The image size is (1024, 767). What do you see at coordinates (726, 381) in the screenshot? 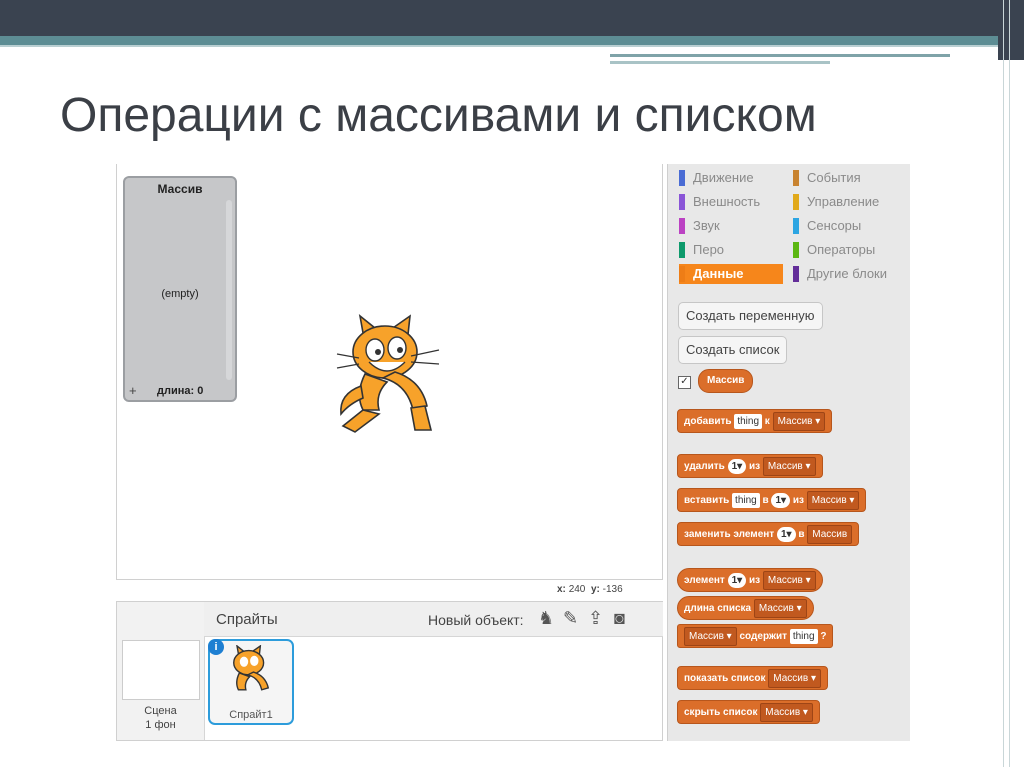
I see `list-reporter-block: Массив` at bounding box center [726, 381].